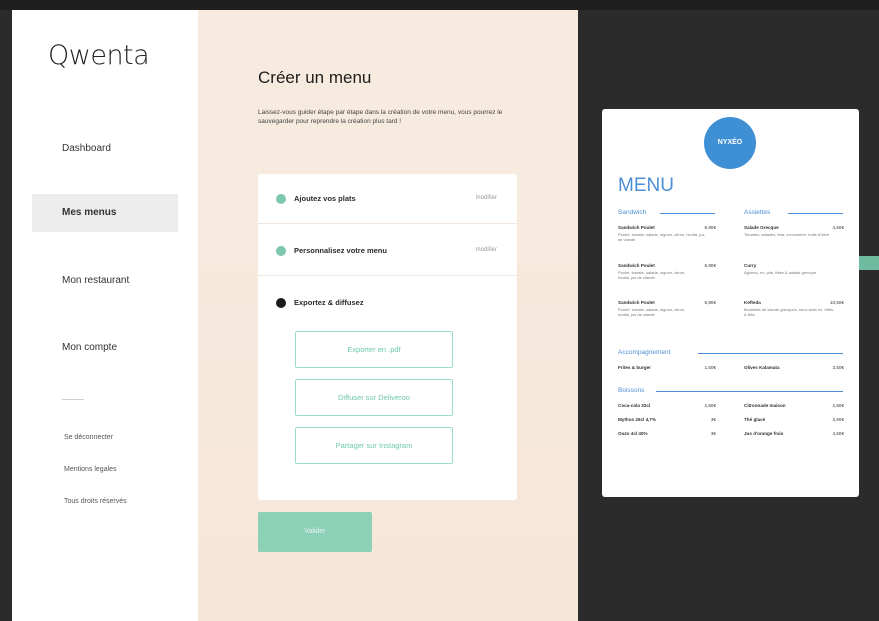 The image size is (879, 621). I want to click on menu-item-price: 10,50€, so click(836, 302).